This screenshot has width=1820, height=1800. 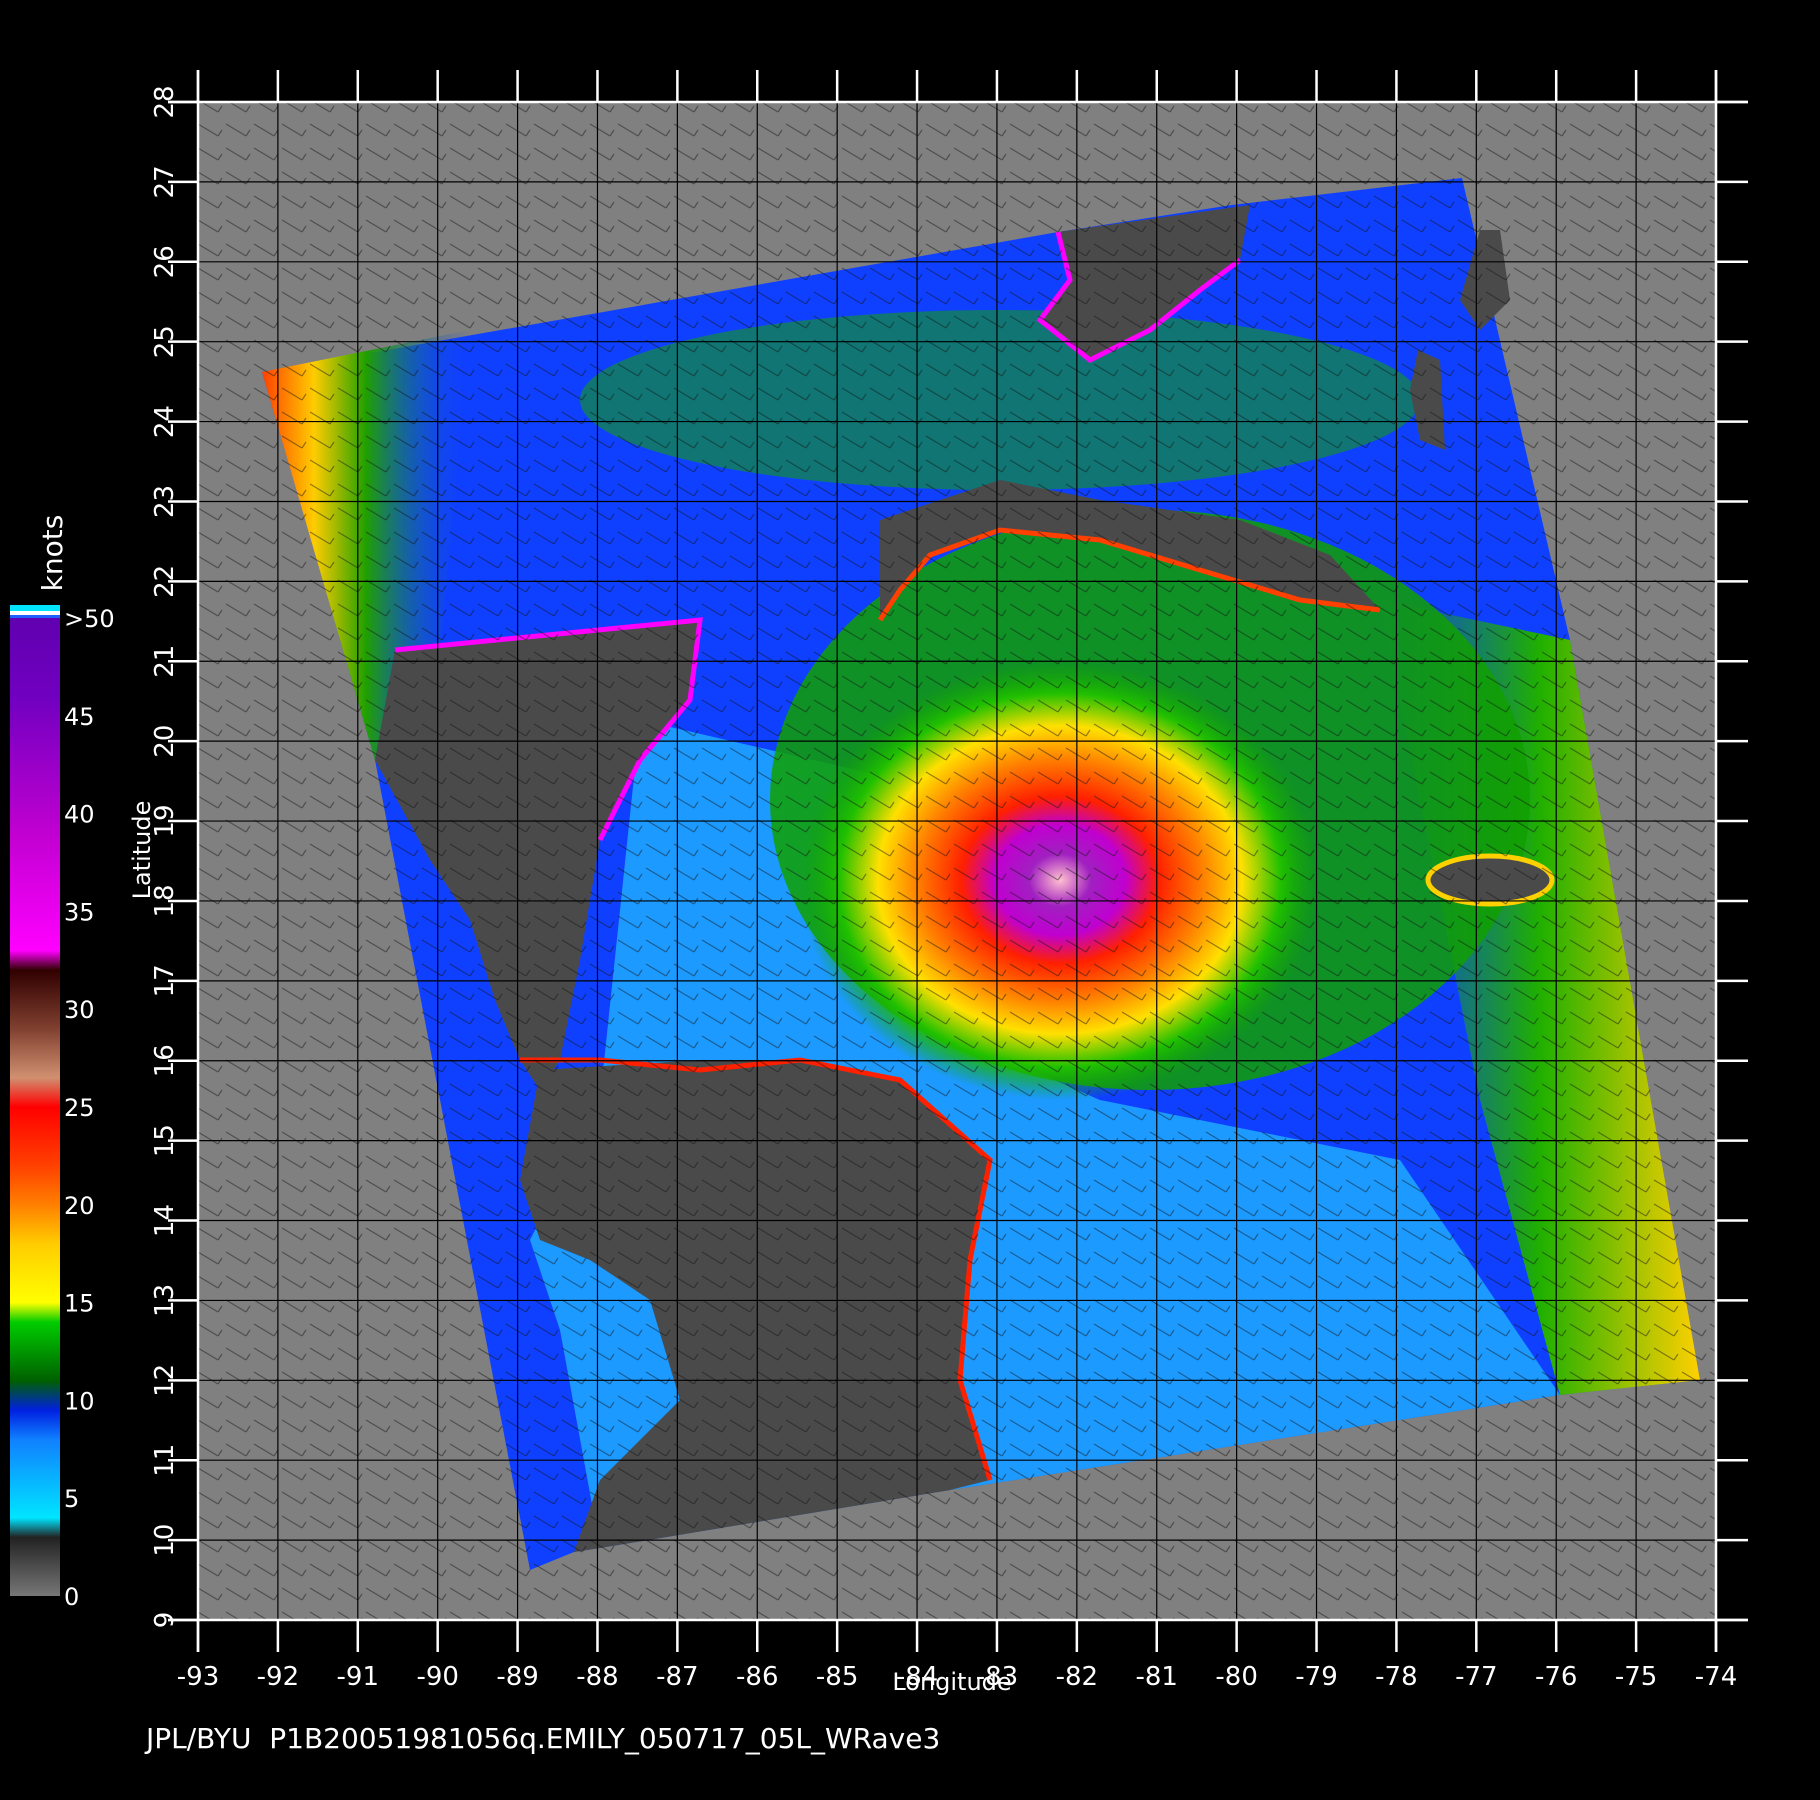 I want to click on colorbar-cap-white, so click(x=35, y=613).